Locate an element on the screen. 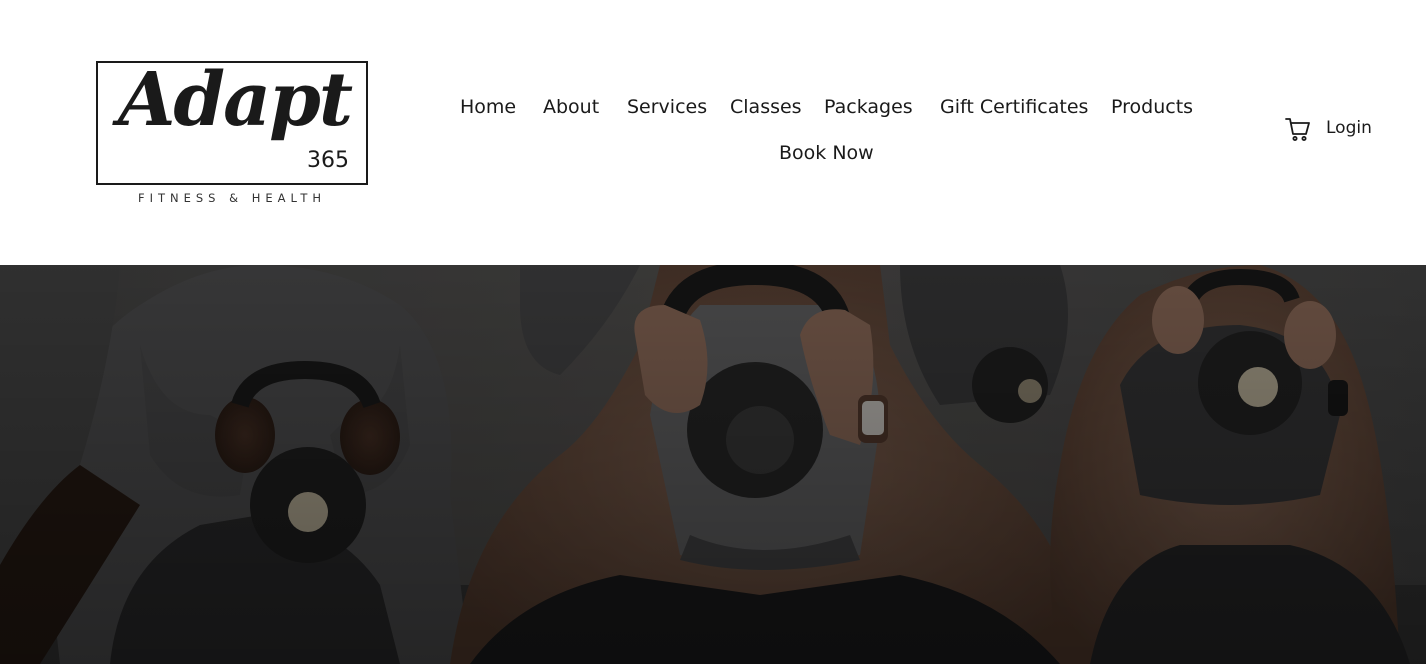 This screenshot has width=1426, height=664. nav-services: Services is located at coordinates (667, 107).